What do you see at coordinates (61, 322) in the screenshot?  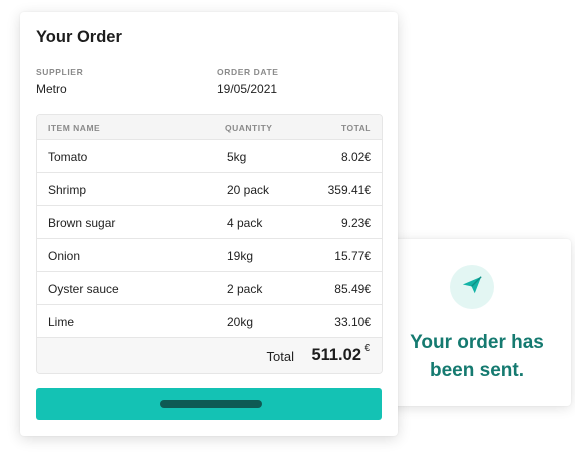 I see `item-name: Lime` at bounding box center [61, 322].